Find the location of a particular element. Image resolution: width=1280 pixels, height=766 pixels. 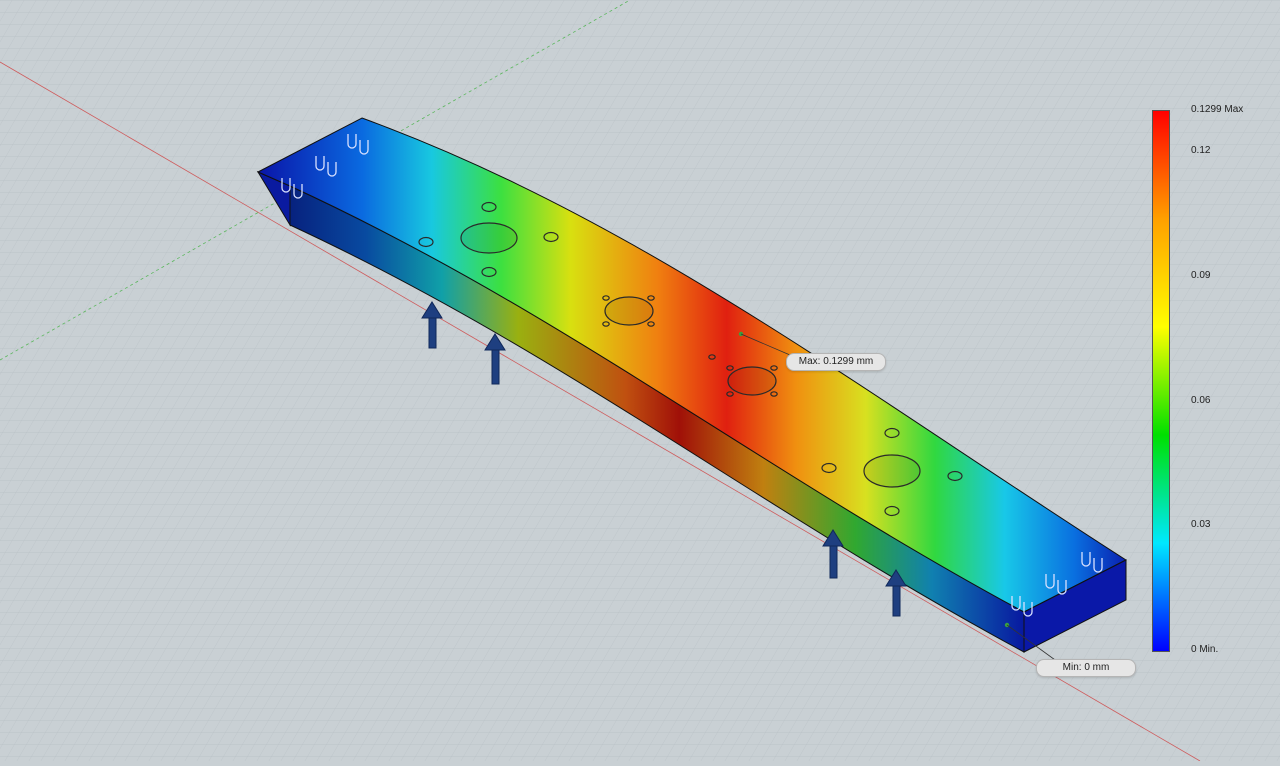

max-probe-label: Max: 0.1299 mm is located at coordinates (836, 362).